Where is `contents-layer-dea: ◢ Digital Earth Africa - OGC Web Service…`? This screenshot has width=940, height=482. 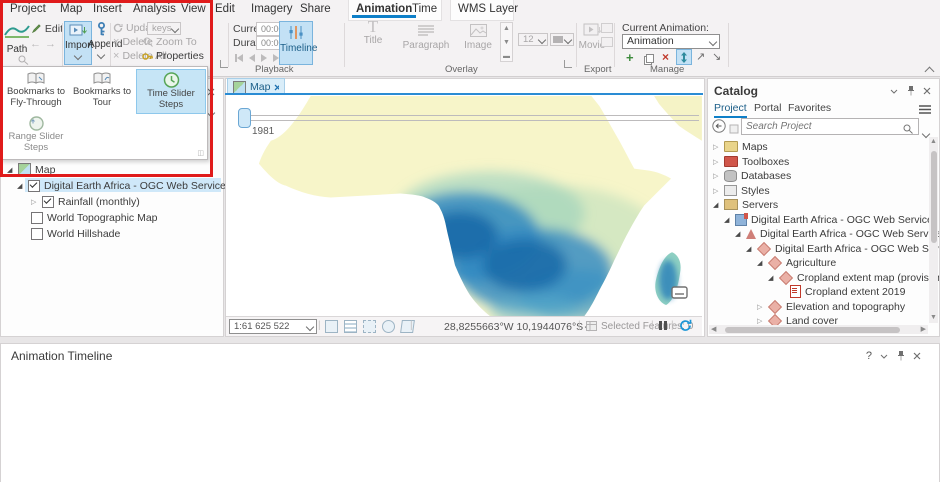
contents-layer-dea: ◢ Digital Earth Africa - OGC Web Service… is located at coordinates (124, 185).